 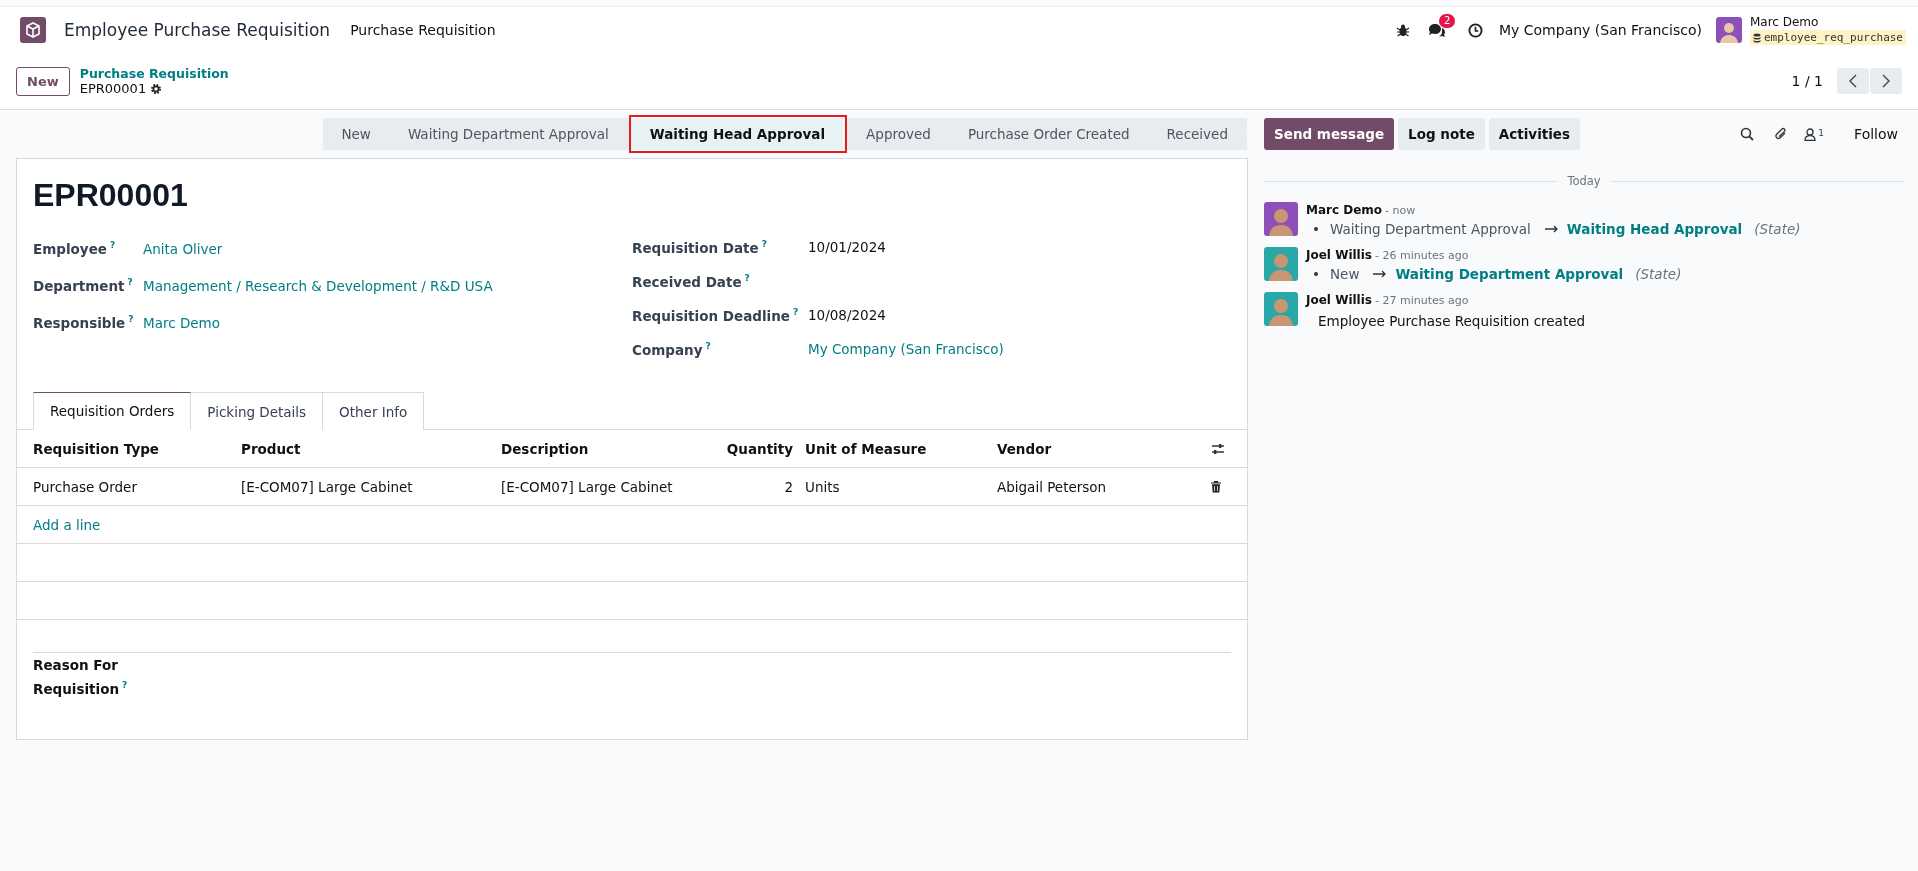 I want to click on tab: Requisition Orders, so click(x=112, y=411).